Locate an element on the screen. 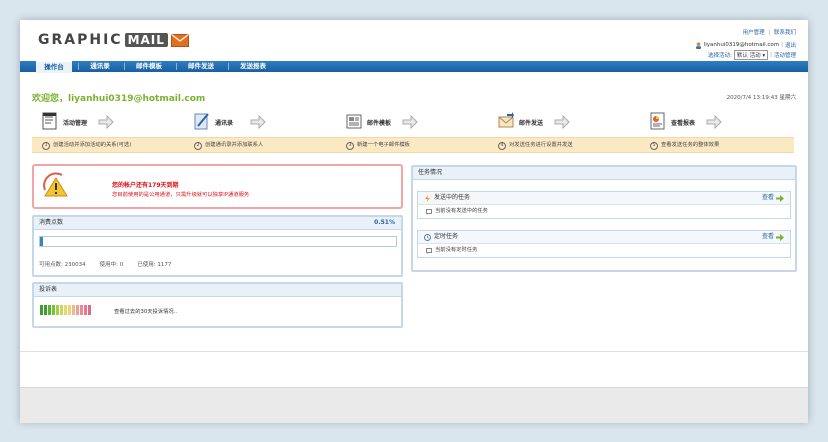 This screenshot has width=828, height=442. campaign-manage-link: 活动管理 is located at coordinates (785, 55).